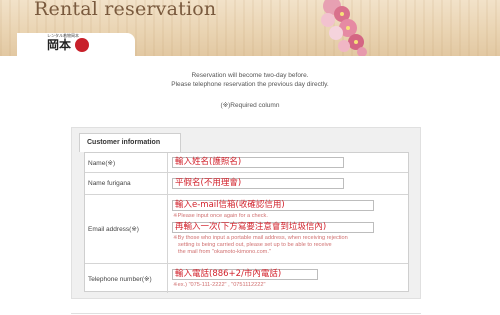  What do you see at coordinates (250, 105) in the screenshot?
I see `required-note: (※)Required column` at bounding box center [250, 105].